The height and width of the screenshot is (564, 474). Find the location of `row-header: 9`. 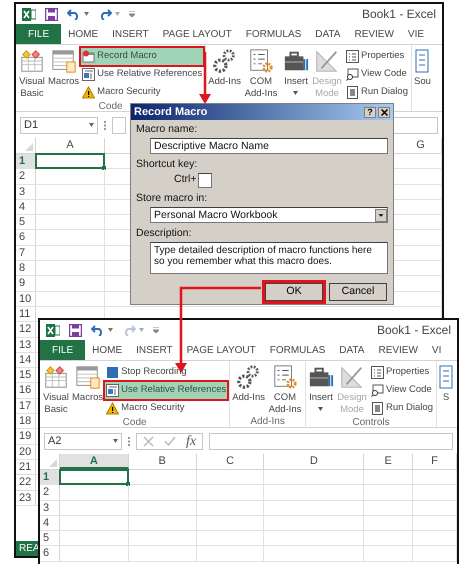

row-header: 9 is located at coordinates (26, 283).